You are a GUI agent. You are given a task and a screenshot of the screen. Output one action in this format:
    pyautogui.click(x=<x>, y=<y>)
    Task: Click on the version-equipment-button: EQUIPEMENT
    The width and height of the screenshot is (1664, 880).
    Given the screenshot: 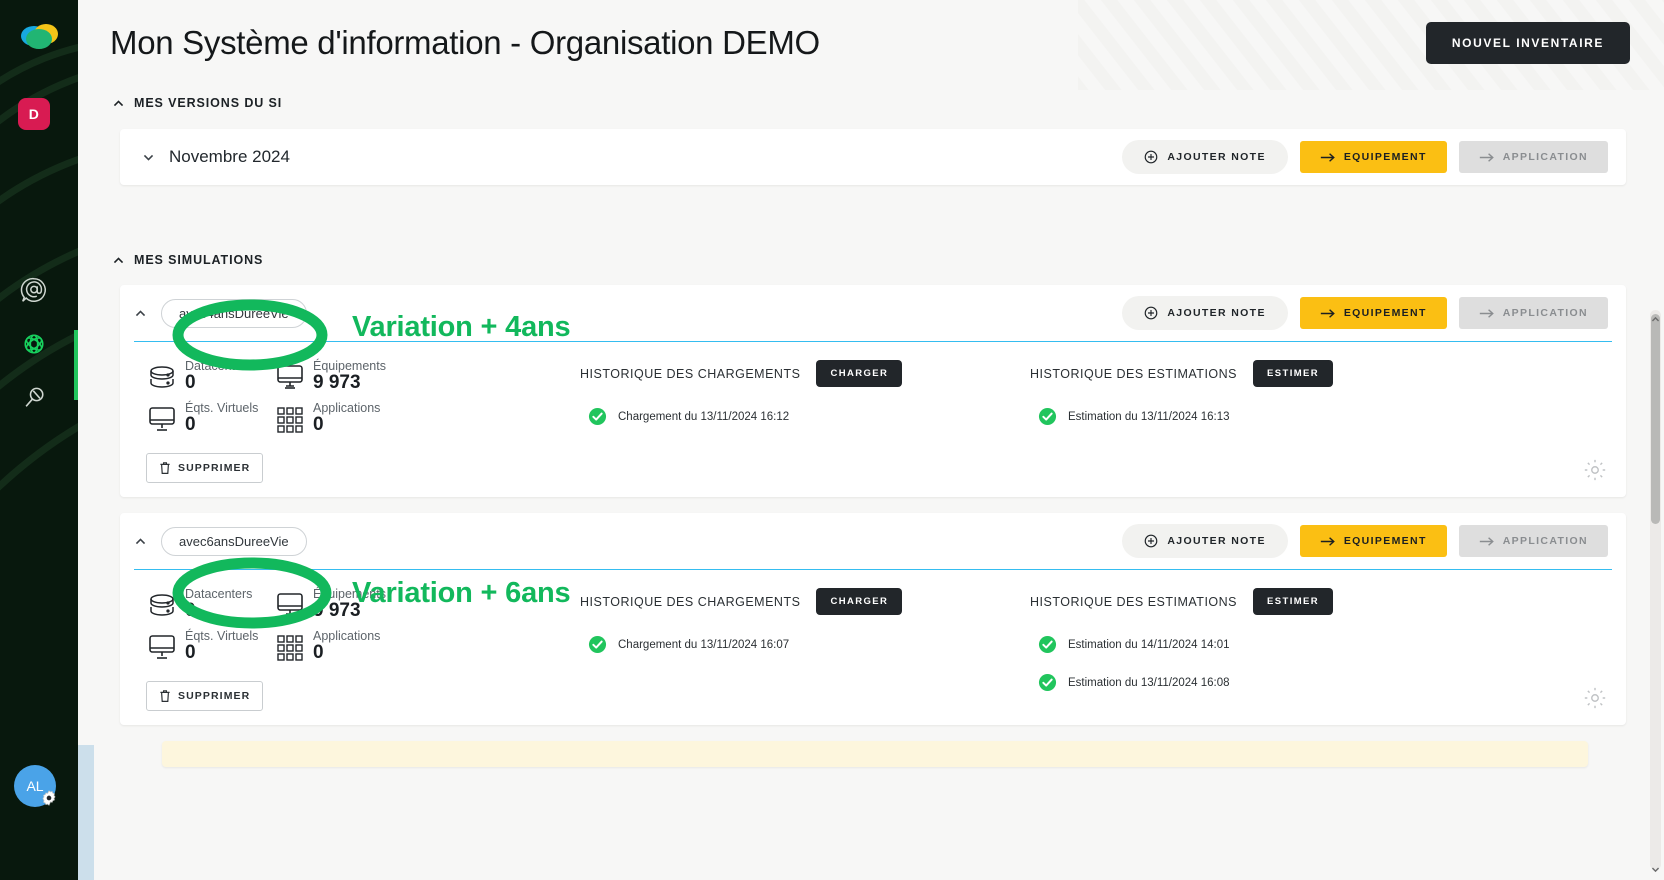 What is the action you would take?
    pyautogui.click(x=1373, y=157)
    